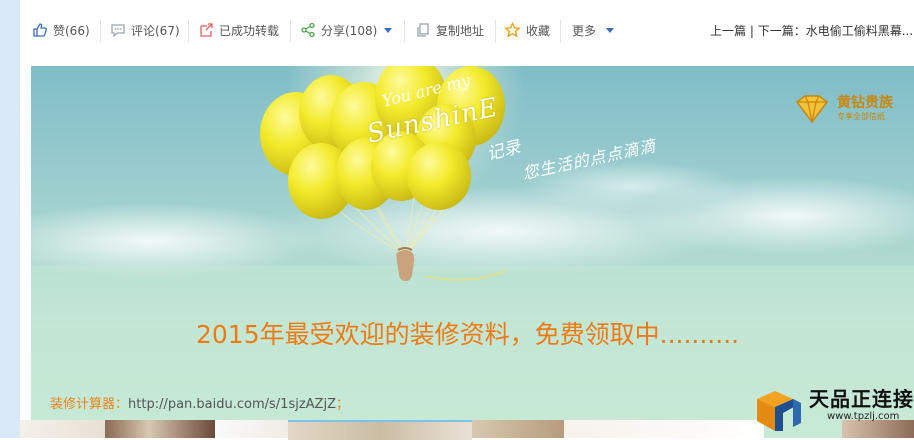 The image size is (914, 440). I want to click on more-dropdown-caret-icon, so click(610, 30).